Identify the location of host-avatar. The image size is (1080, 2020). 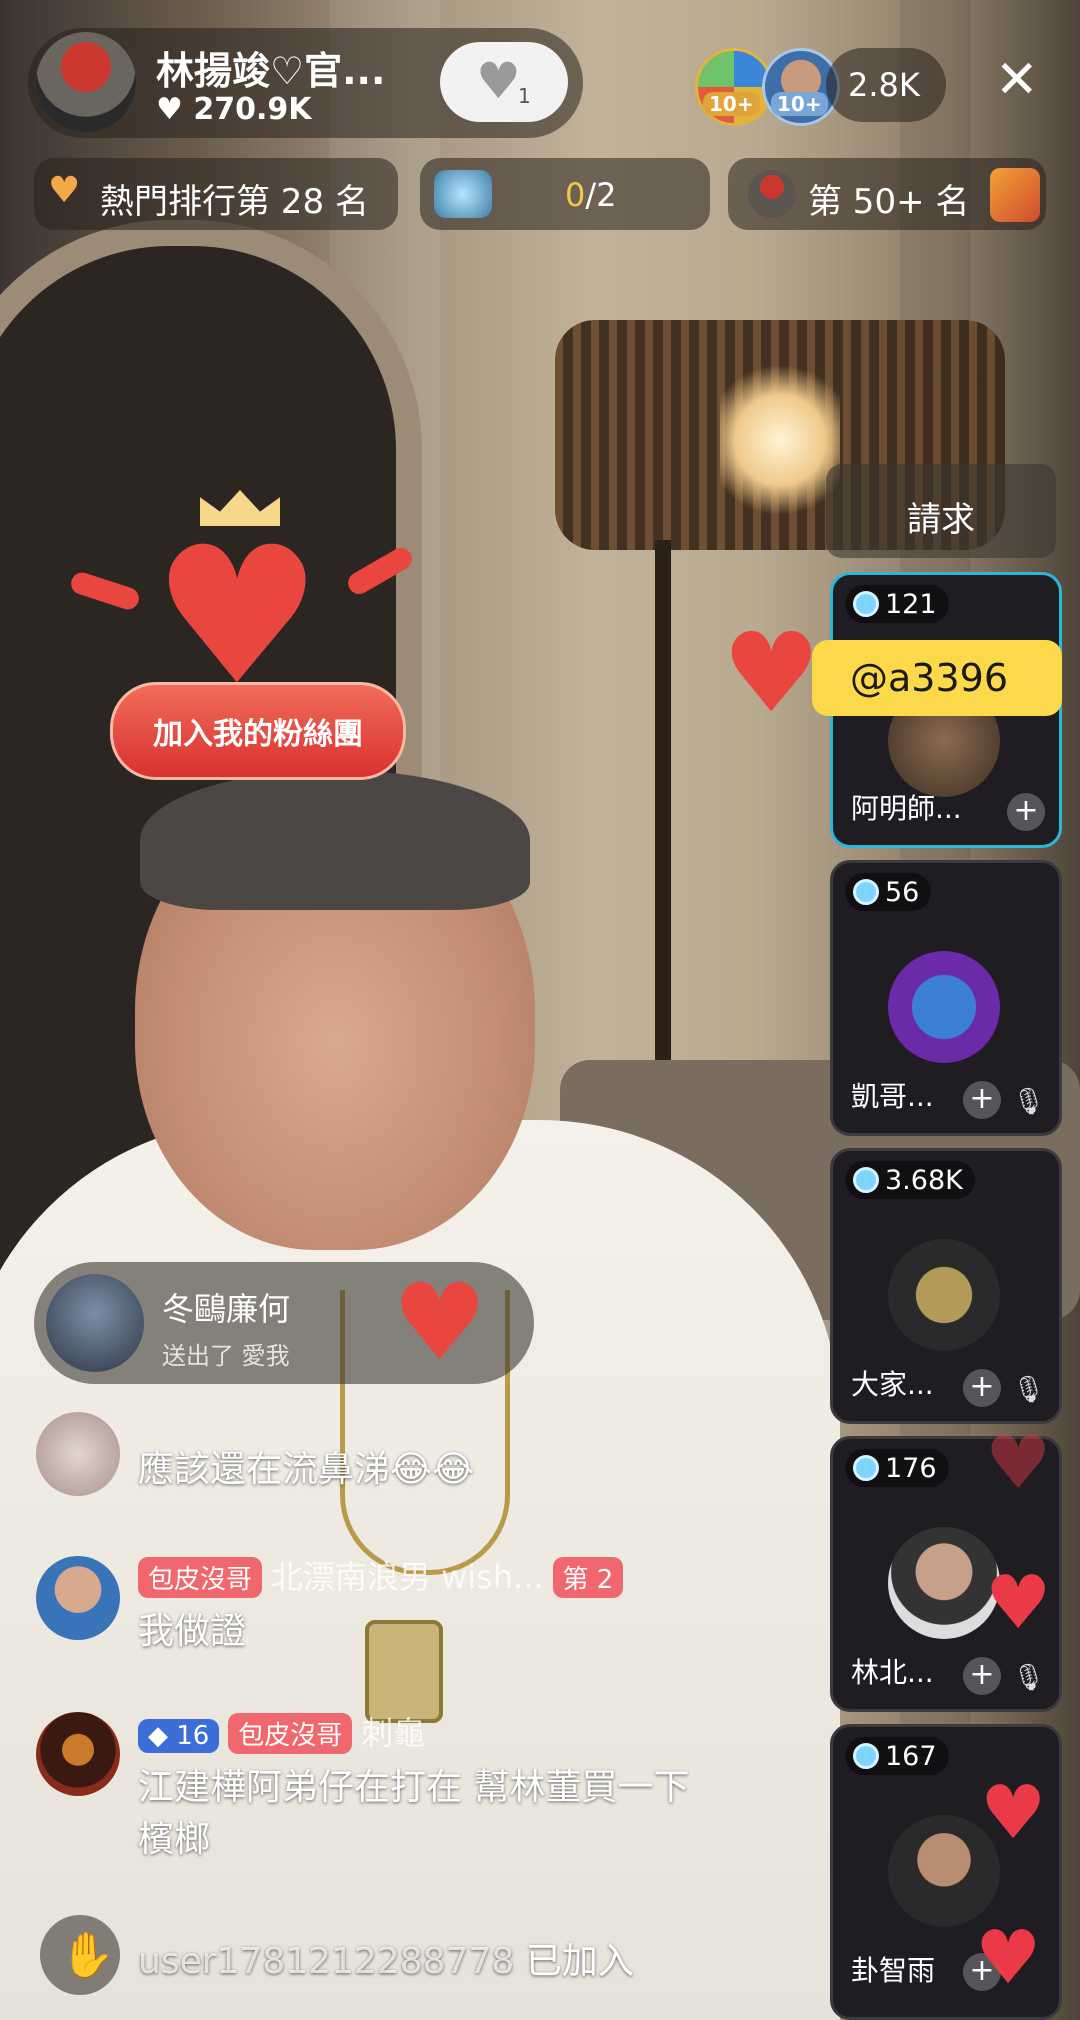
(86, 82).